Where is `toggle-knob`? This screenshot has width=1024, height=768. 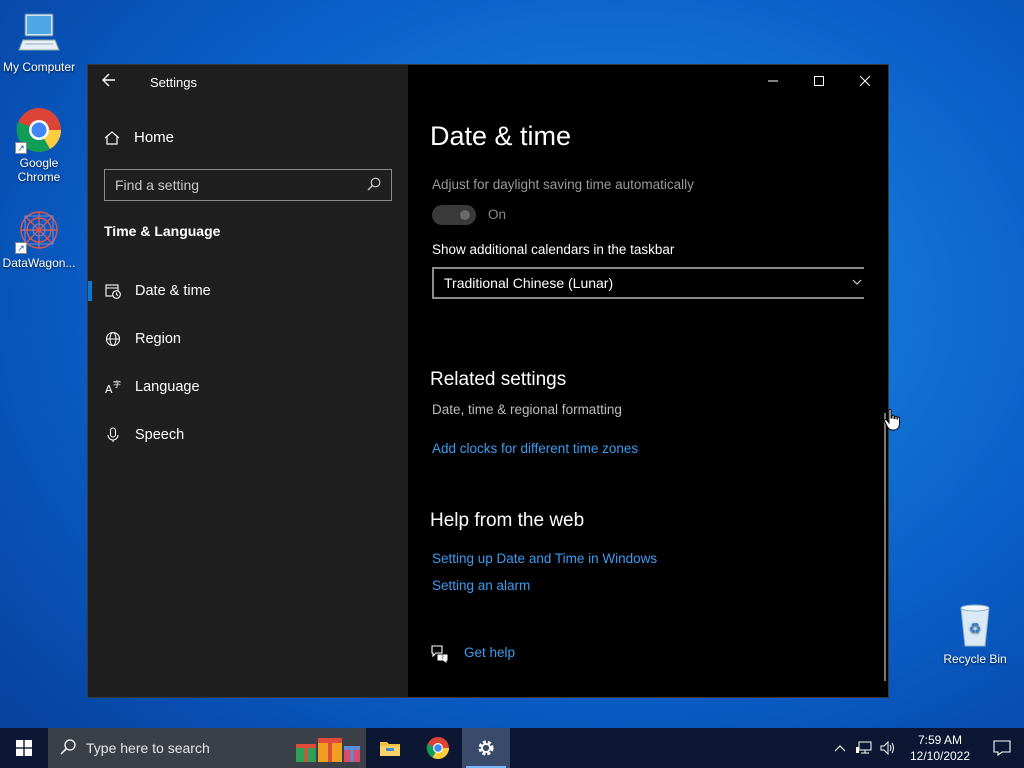 toggle-knob is located at coordinates (465, 215).